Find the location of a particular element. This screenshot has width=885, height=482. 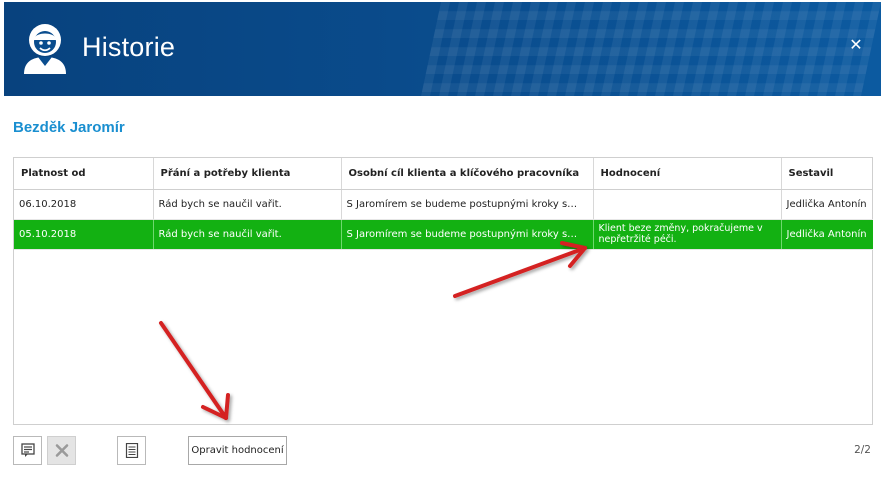

edit-note-icon is located at coordinates (28, 450).